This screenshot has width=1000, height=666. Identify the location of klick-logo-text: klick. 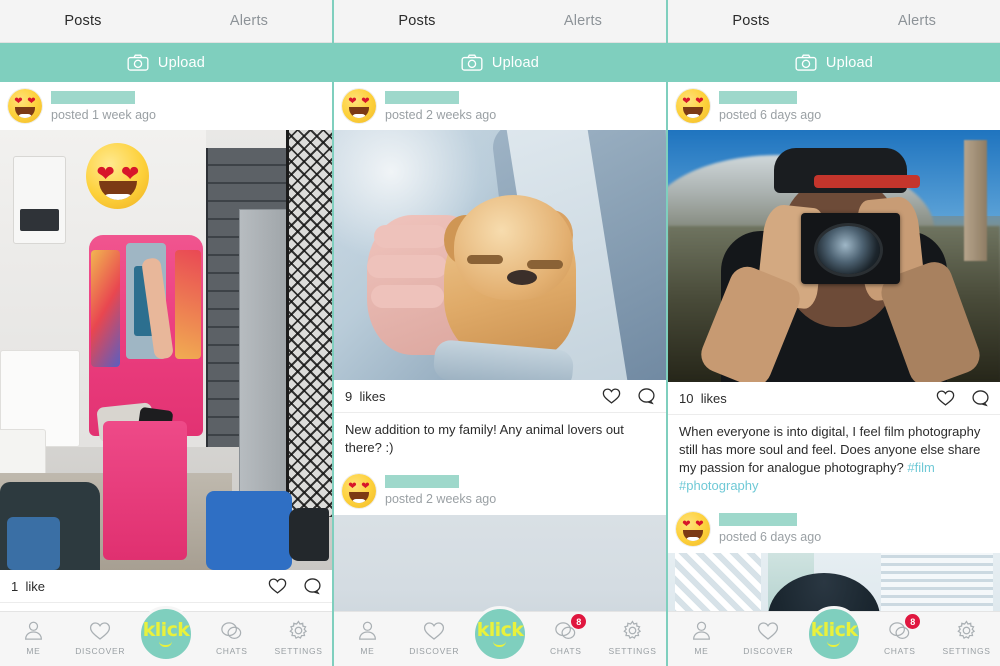
(166, 630).